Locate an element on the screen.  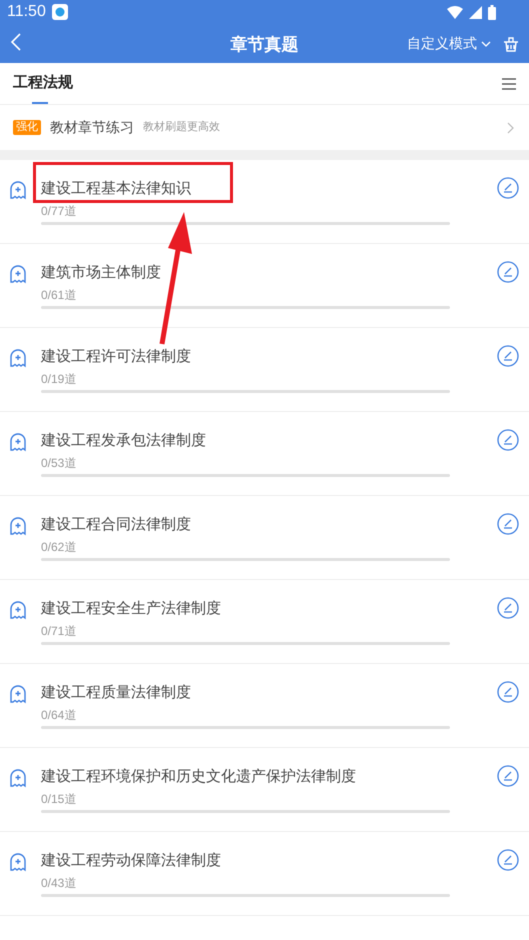
basket-icon is located at coordinates (511, 44).